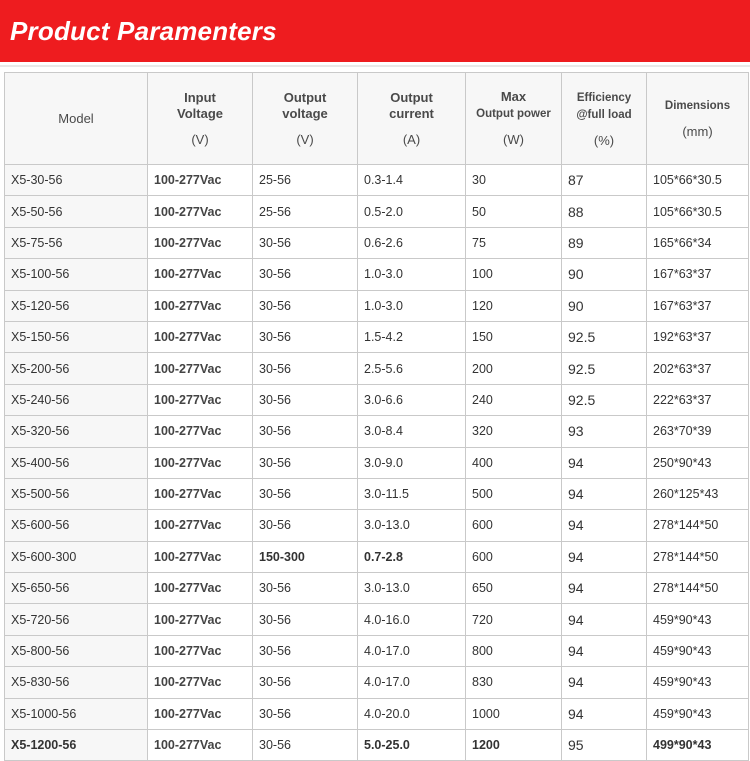 The image size is (750, 761). Describe the element at coordinates (513, 525) in the screenshot. I see `max-power-cell: 600` at that location.